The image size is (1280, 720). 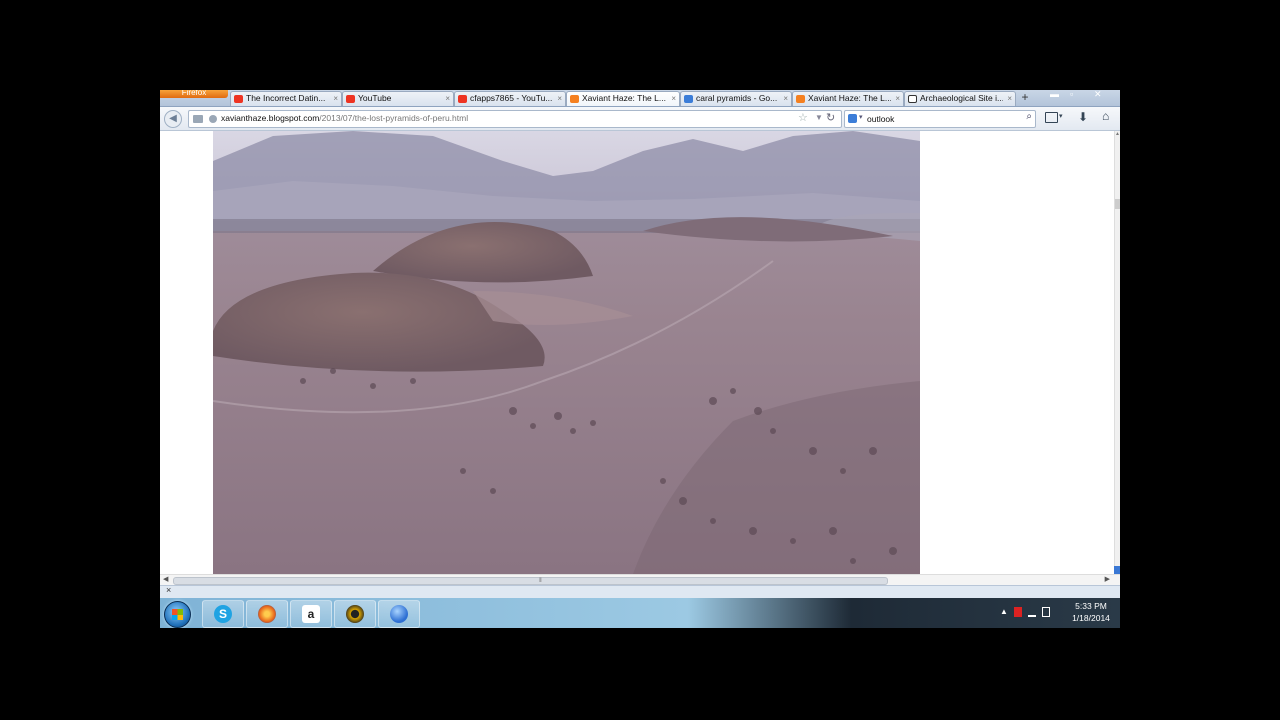 I want to click on taskbar-google-earth, so click(x=399, y=614).